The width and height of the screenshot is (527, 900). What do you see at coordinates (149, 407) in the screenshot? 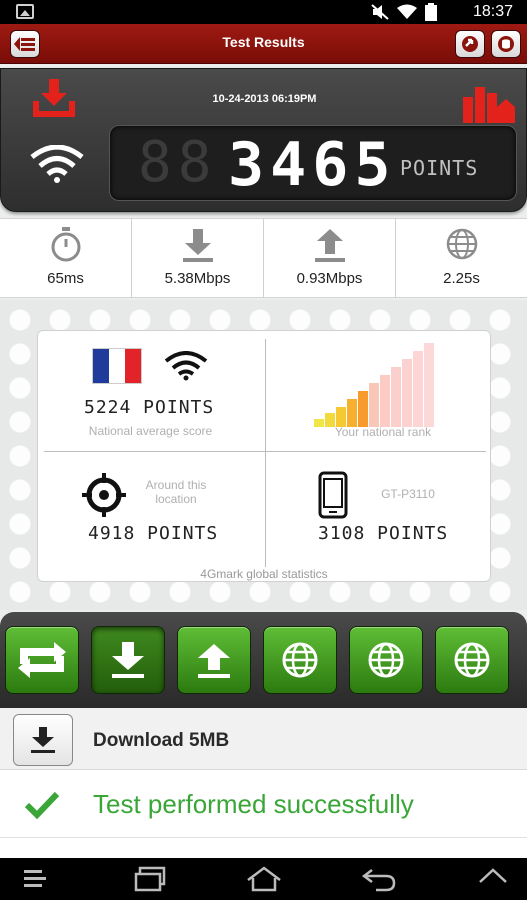
I see `national-score: 5224 POINTS` at bounding box center [149, 407].